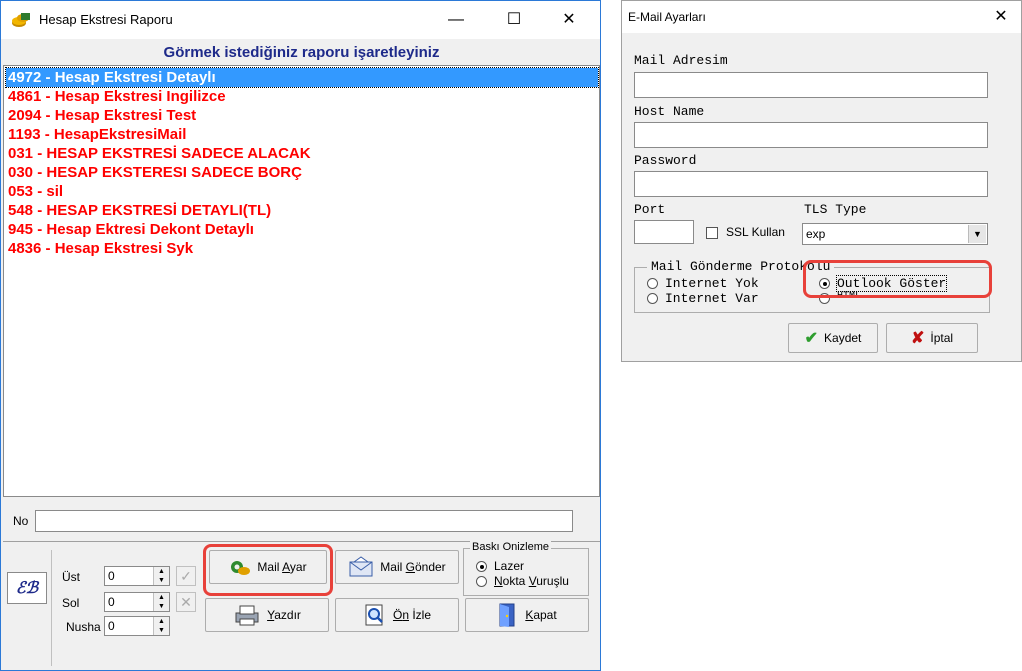 This screenshot has width=1022, height=671. What do you see at coordinates (71, 577) in the screenshot?
I see `ust-label: Üst` at bounding box center [71, 577].